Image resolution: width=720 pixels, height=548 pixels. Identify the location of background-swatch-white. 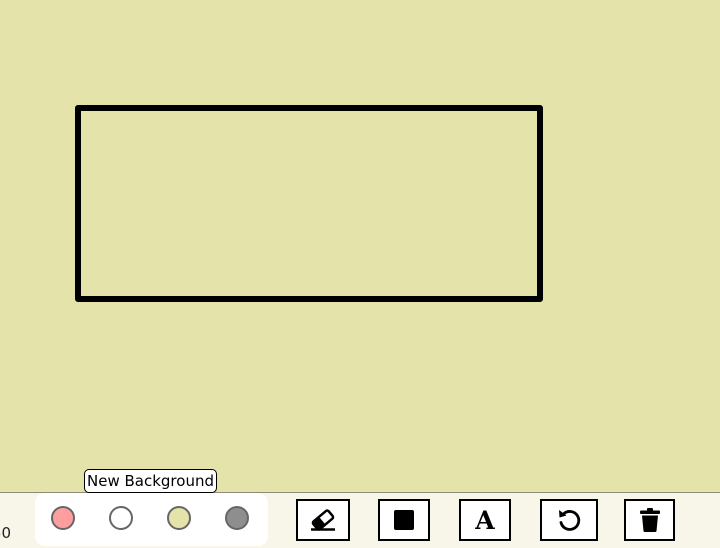
(121, 518).